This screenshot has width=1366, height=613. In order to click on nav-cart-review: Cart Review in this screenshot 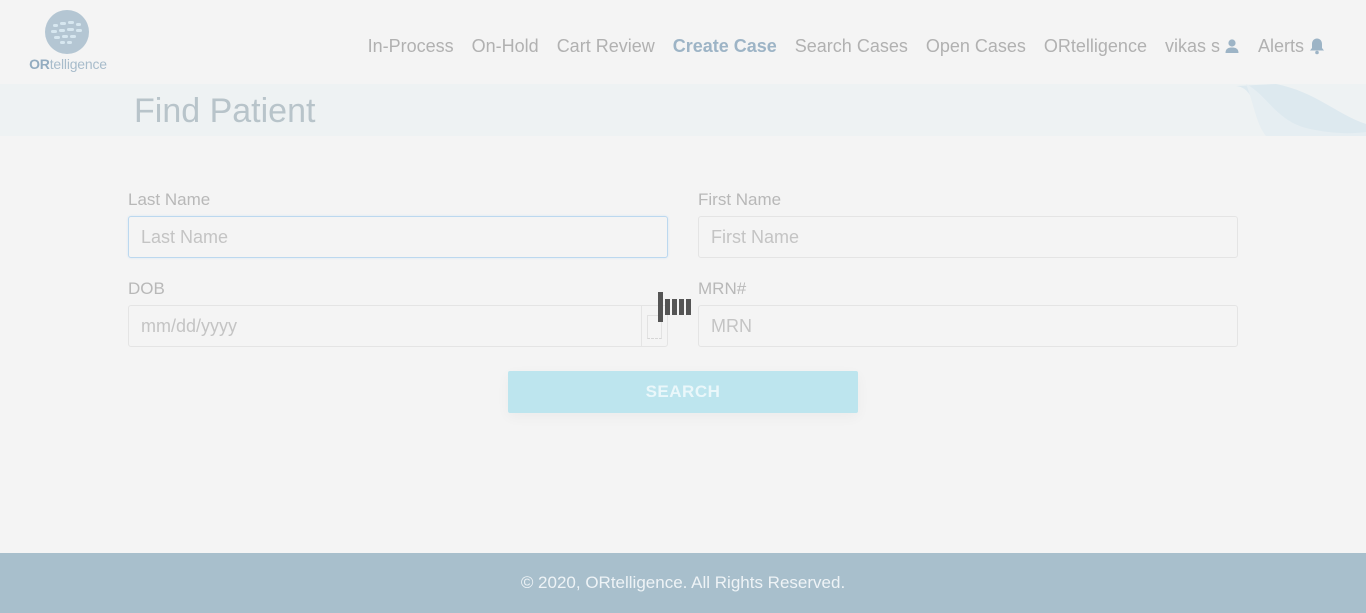, I will do `click(606, 46)`.